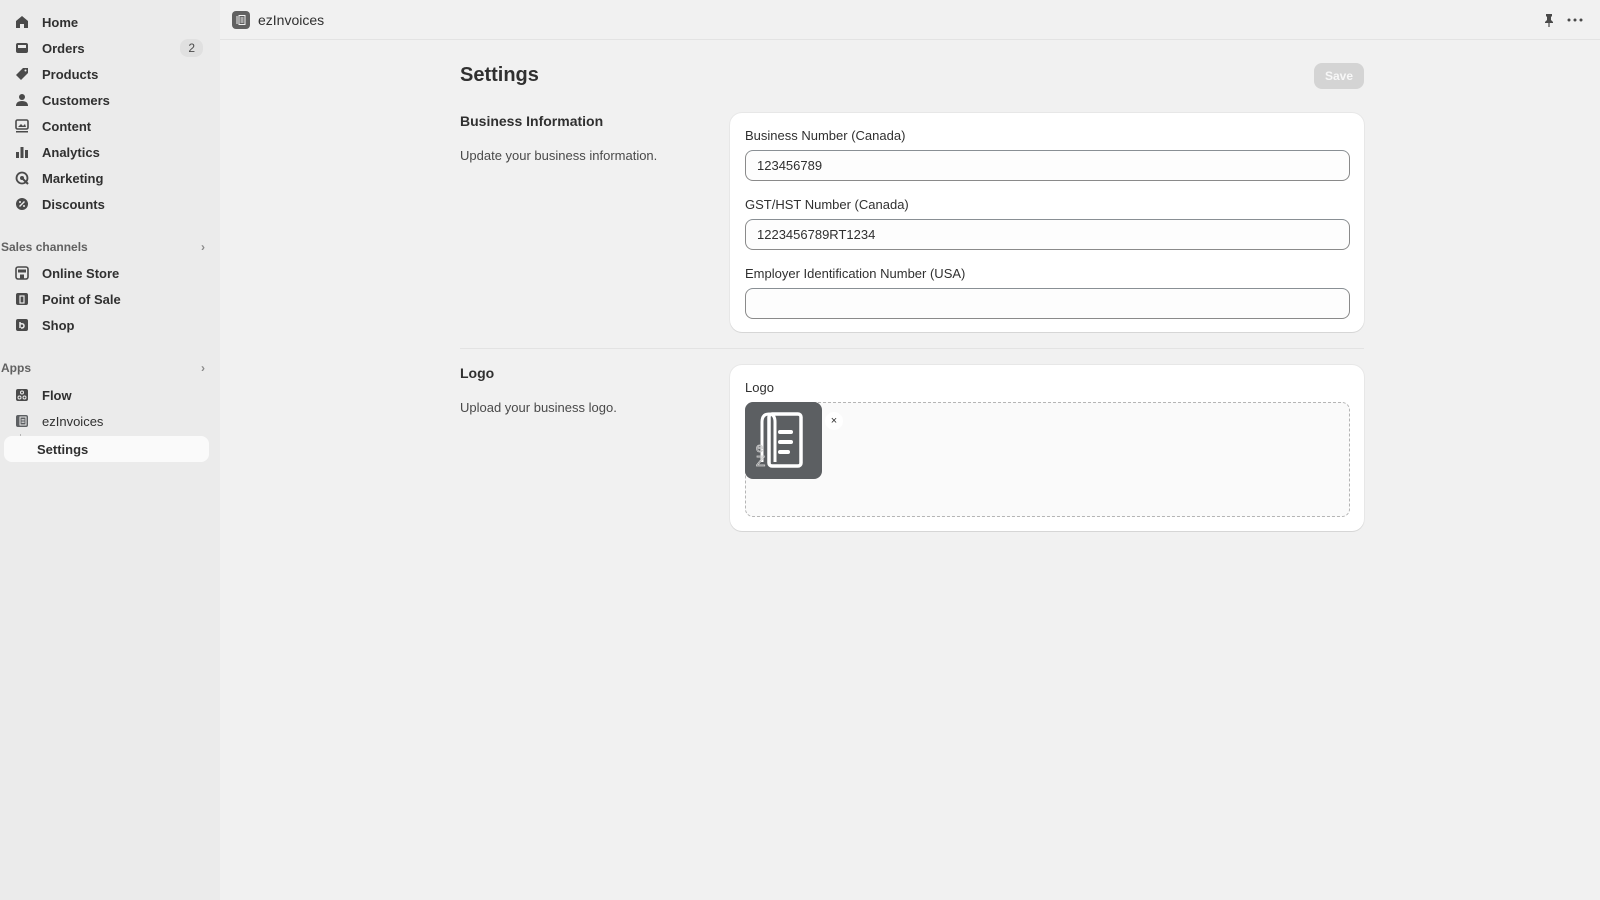 The height and width of the screenshot is (900, 1600). What do you see at coordinates (70, 74) in the screenshot?
I see `sidebar-item-label: Products` at bounding box center [70, 74].